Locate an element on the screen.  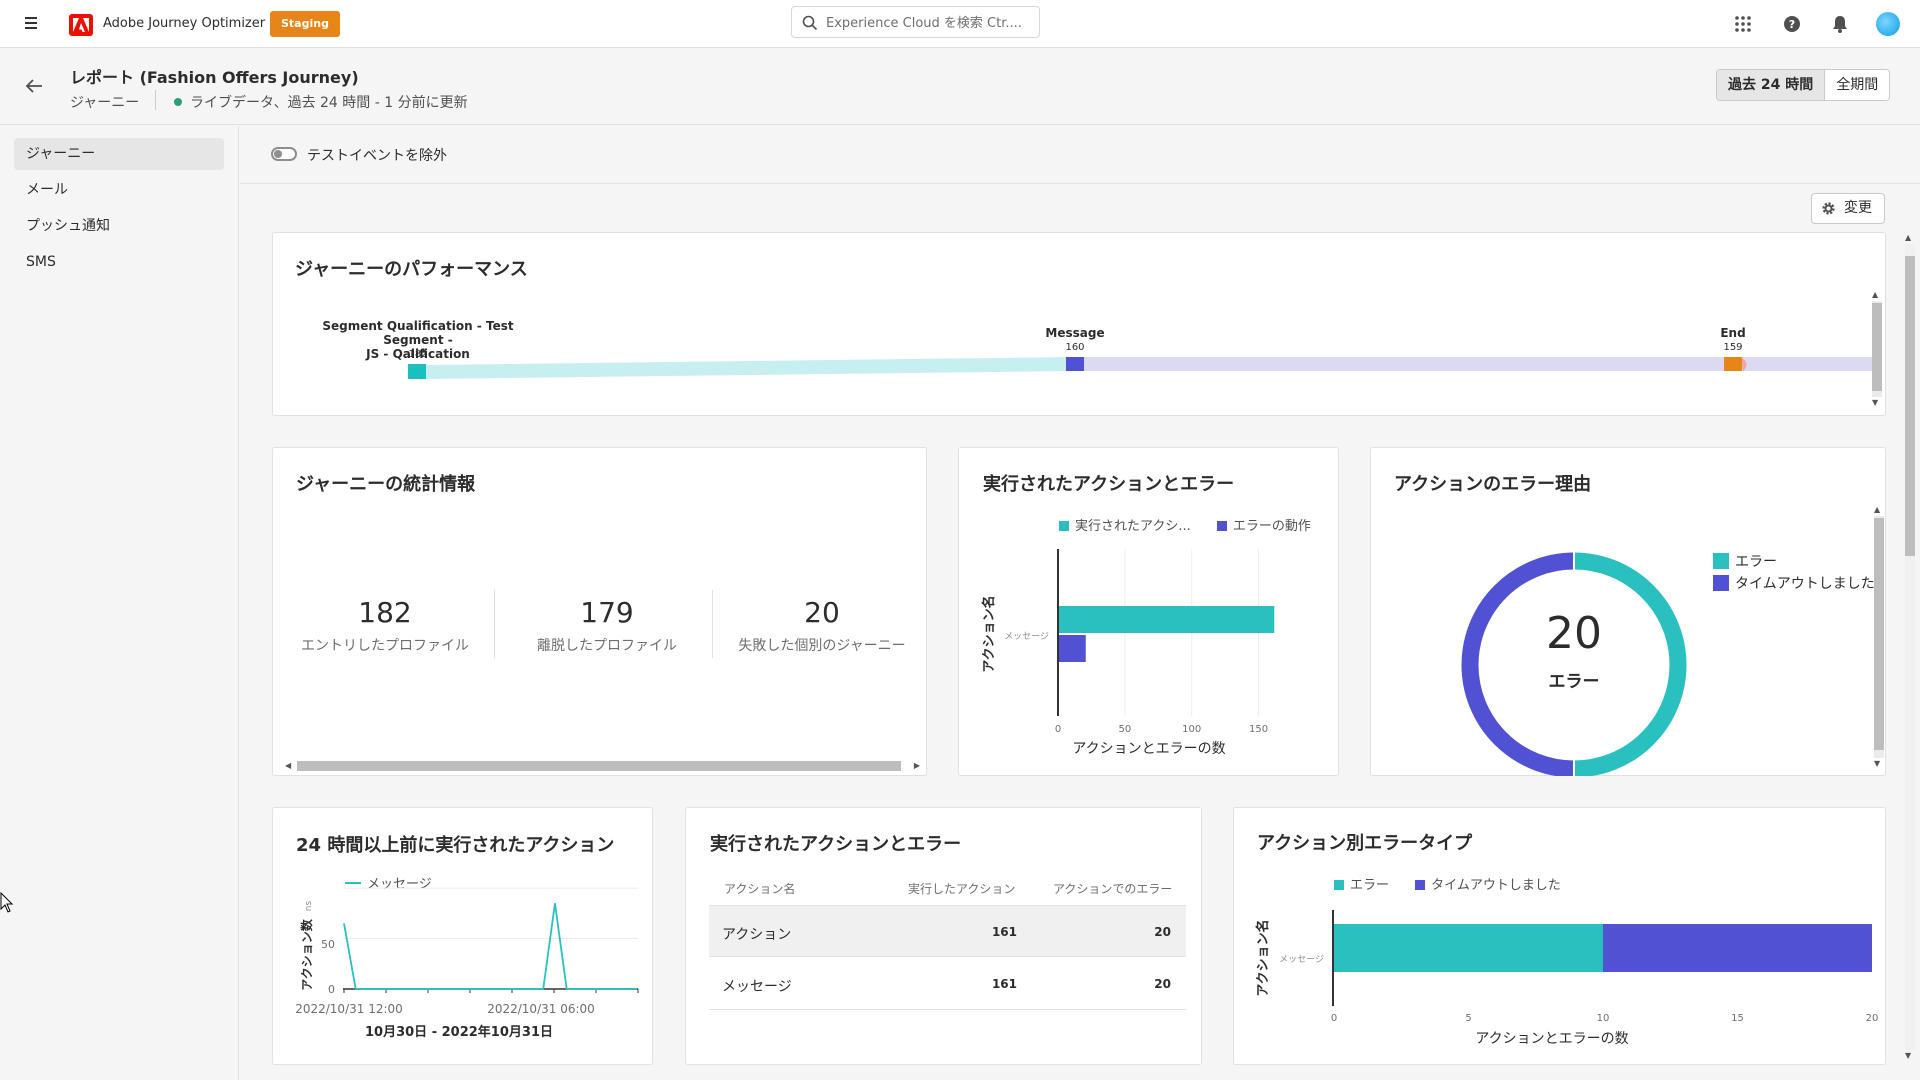
filter-row: テストイベントを除外 is located at coordinates (1080, 155).